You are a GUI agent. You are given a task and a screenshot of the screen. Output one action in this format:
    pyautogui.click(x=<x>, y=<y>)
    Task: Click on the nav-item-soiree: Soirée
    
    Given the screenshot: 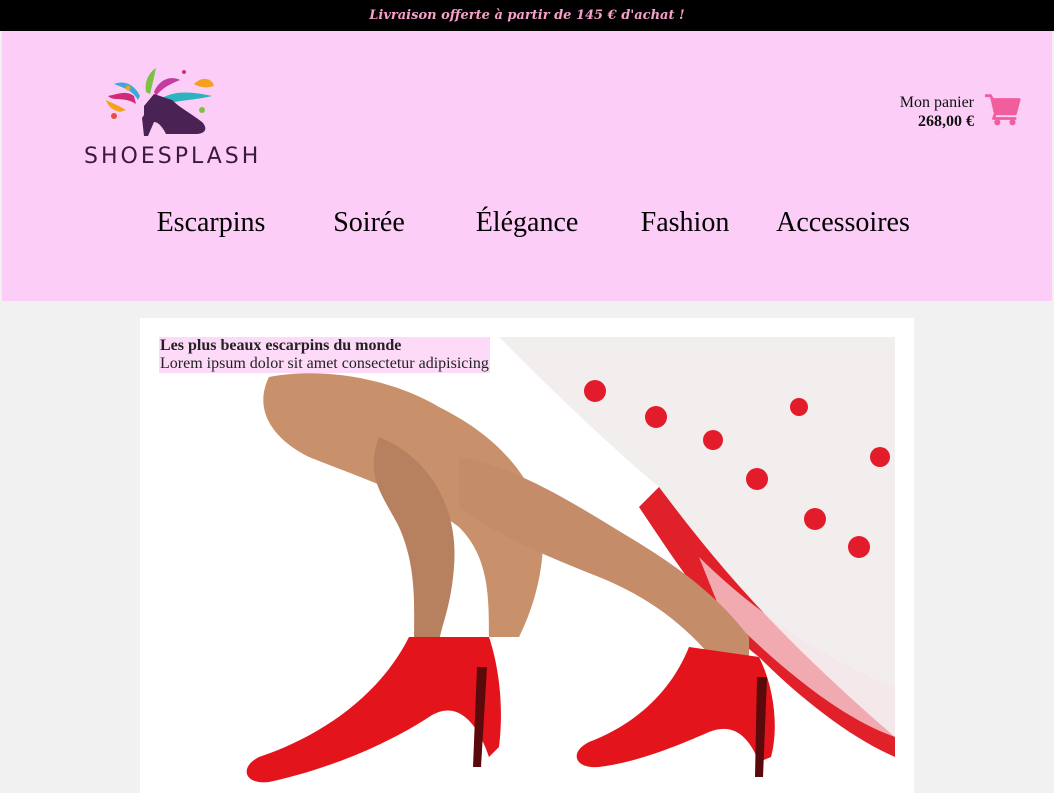 What is the action you would take?
    pyautogui.click(x=369, y=223)
    